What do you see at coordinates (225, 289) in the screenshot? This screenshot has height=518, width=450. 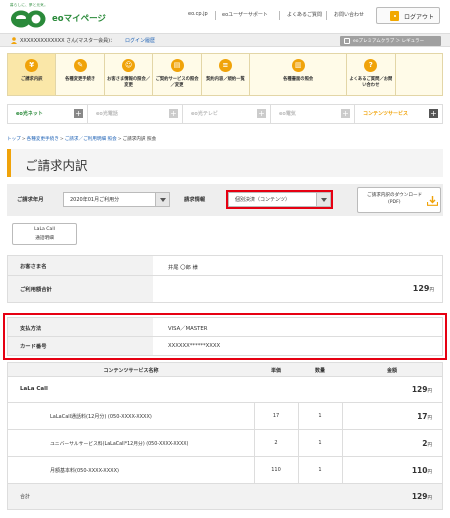 I see `table-row: ご利用額合計 129円` at bounding box center [225, 289].